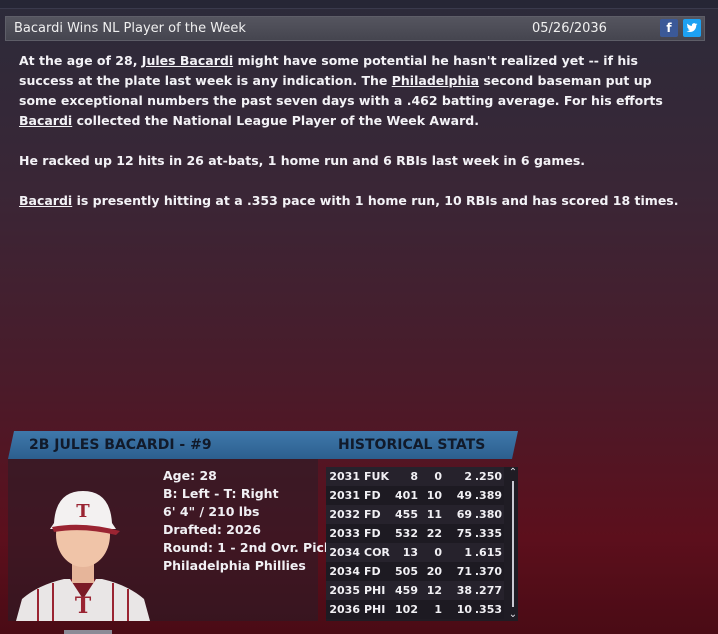 This screenshot has width=718, height=634. What do you see at coordinates (404, 609) in the screenshot?
I see `stats-cell-ab: 102` at bounding box center [404, 609].